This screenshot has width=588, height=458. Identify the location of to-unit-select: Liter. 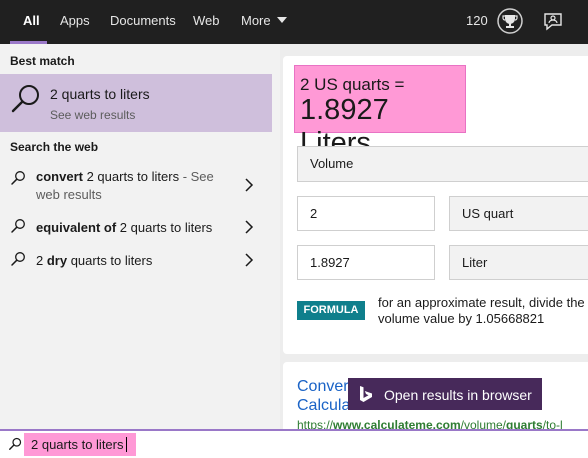
(518, 262).